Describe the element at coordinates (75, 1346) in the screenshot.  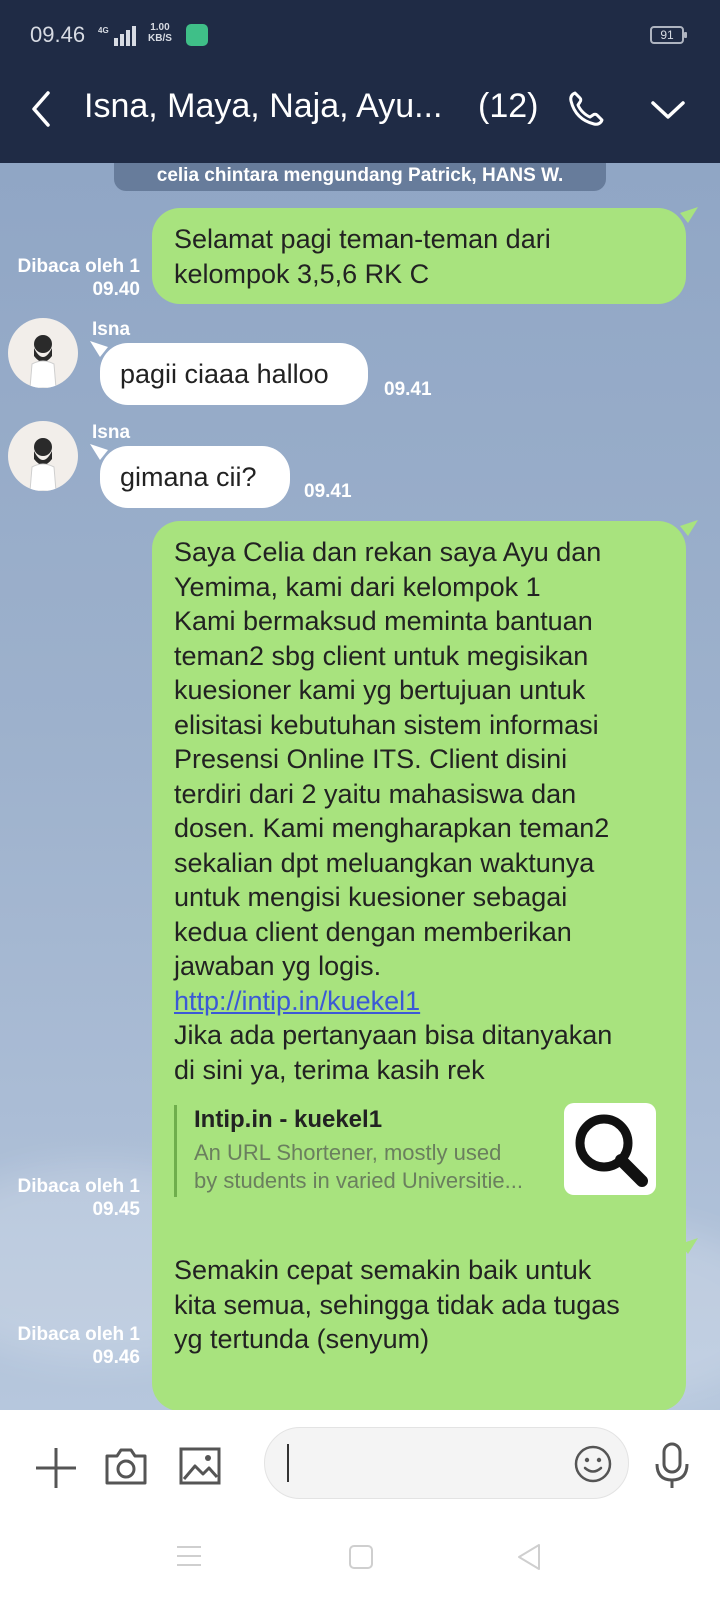
I see `read-receipt: Dibaca oleh 1 09.46` at that location.